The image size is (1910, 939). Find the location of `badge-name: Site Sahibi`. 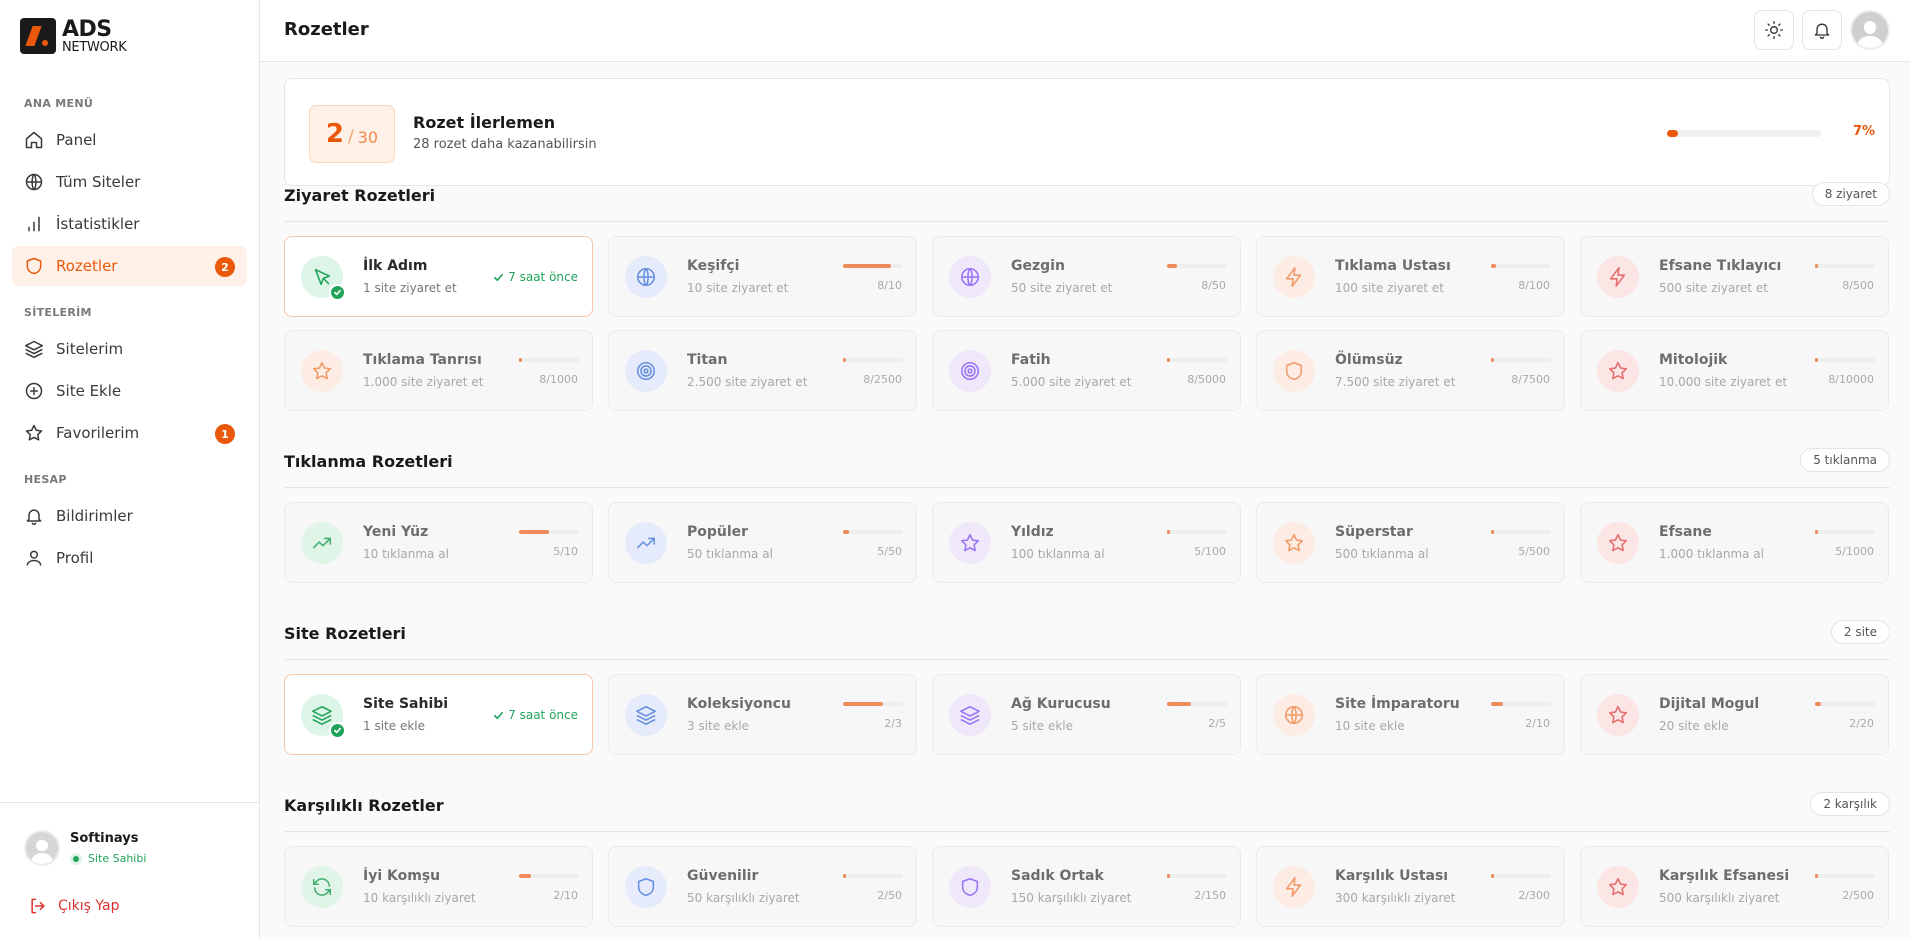

badge-name: Site Sahibi is located at coordinates (406, 704).